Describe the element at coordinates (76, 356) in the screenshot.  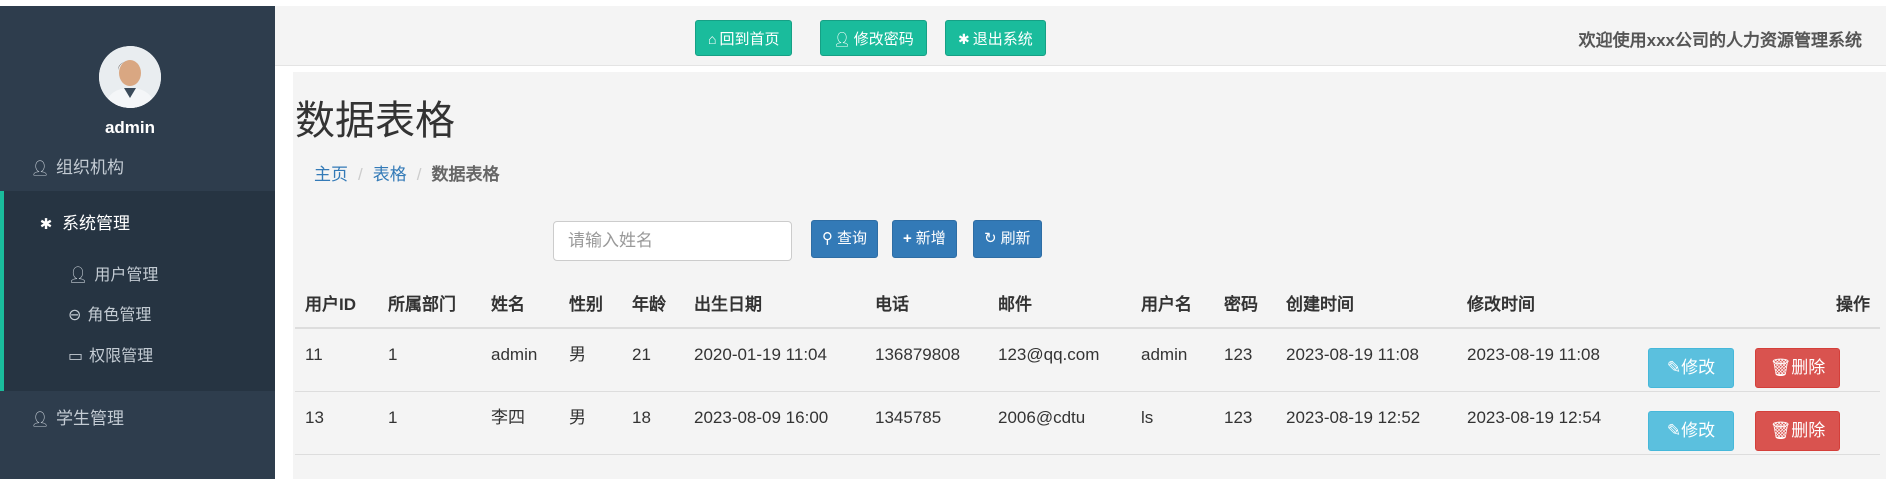
I see `inbox-icon: ▭` at that location.